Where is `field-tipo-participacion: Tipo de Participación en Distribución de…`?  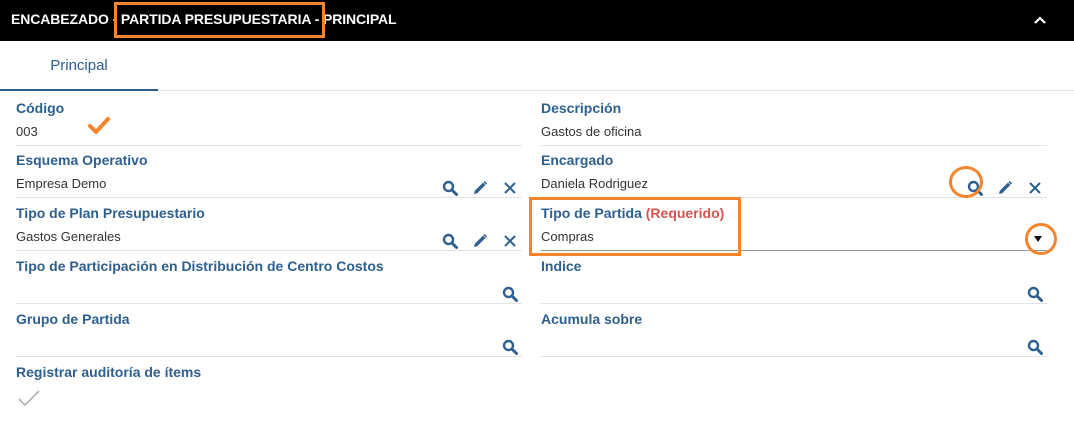
field-tipo-participacion: Tipo de Participación en Distribución de… is located at coordinates (269, 284).